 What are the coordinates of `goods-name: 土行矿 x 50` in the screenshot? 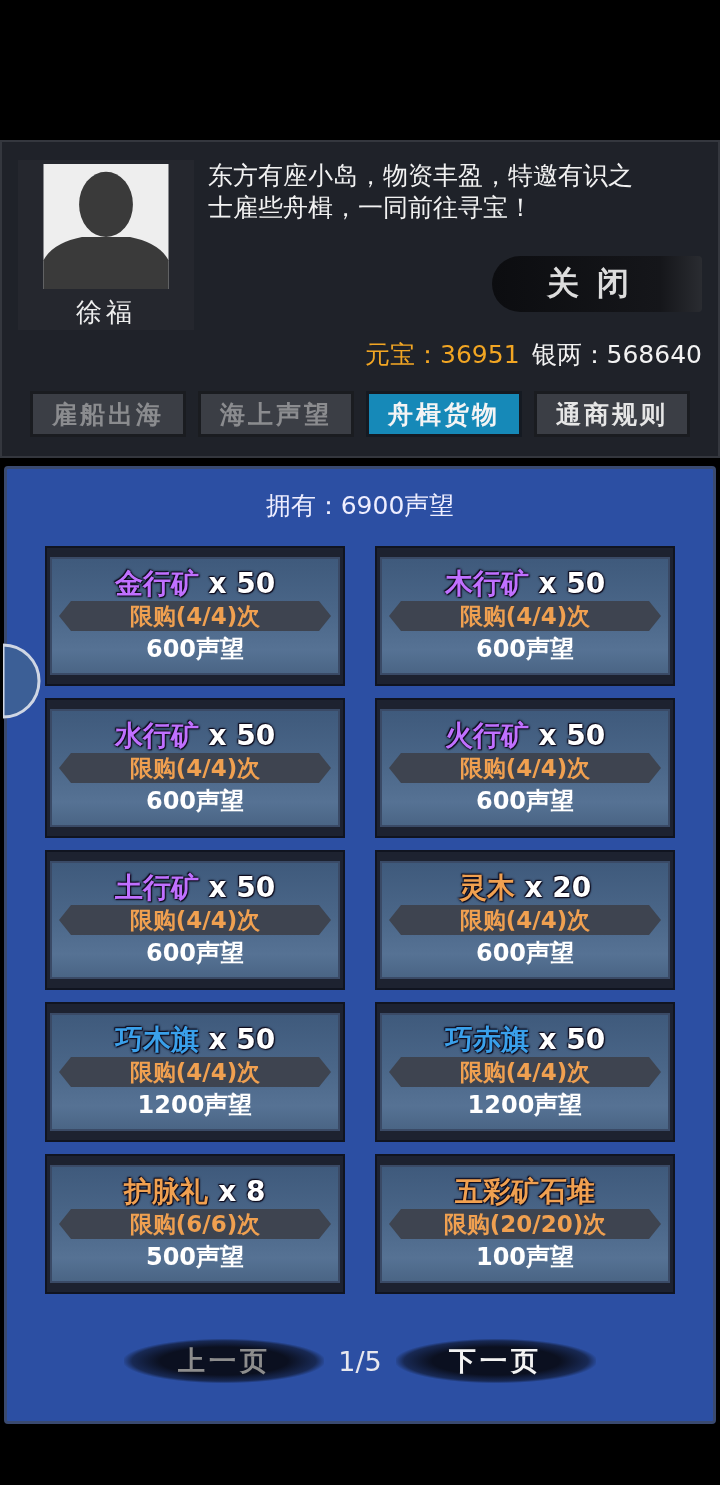 It's located at (195, 888).